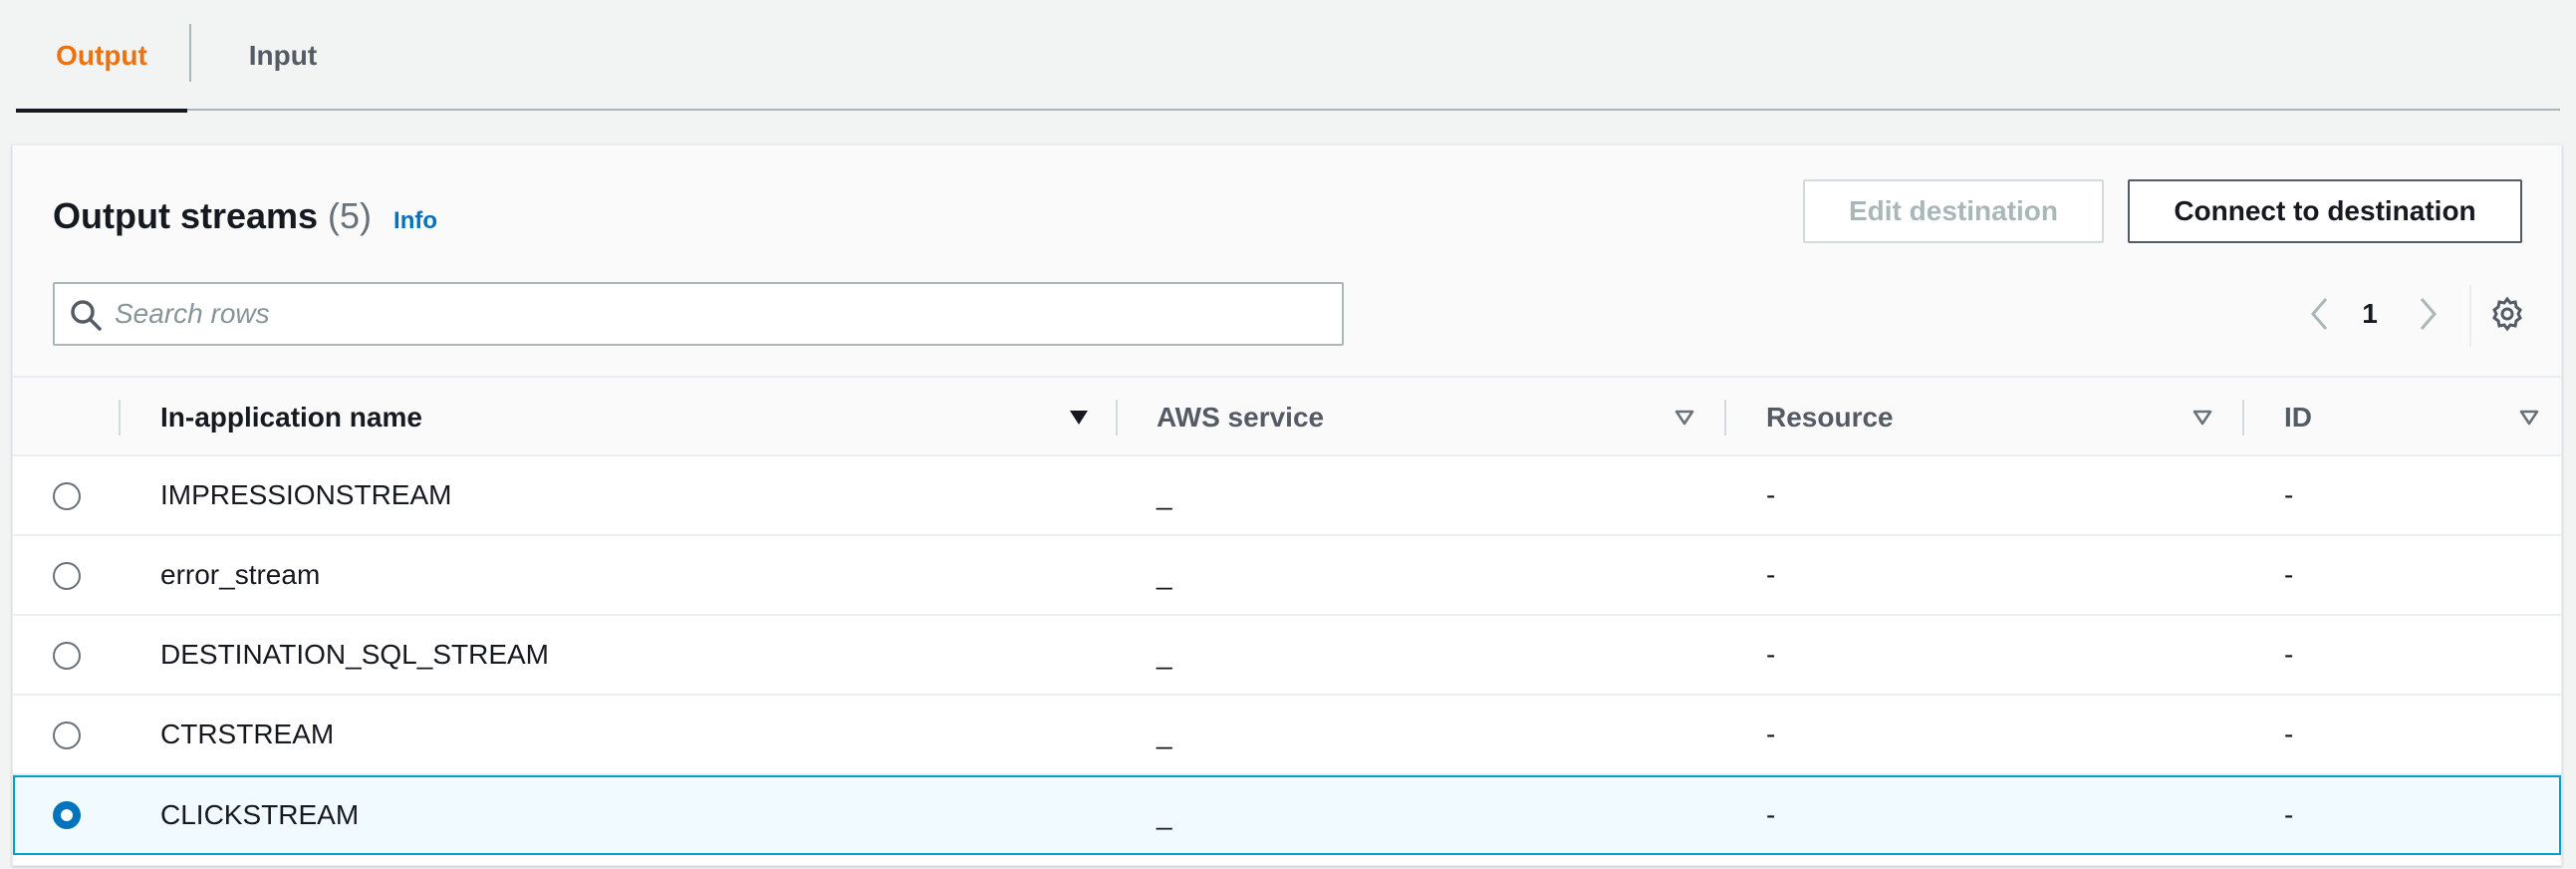 This screenshot has height=869, width=2576. I want to click on tab-input: Input, so click(283, 56).